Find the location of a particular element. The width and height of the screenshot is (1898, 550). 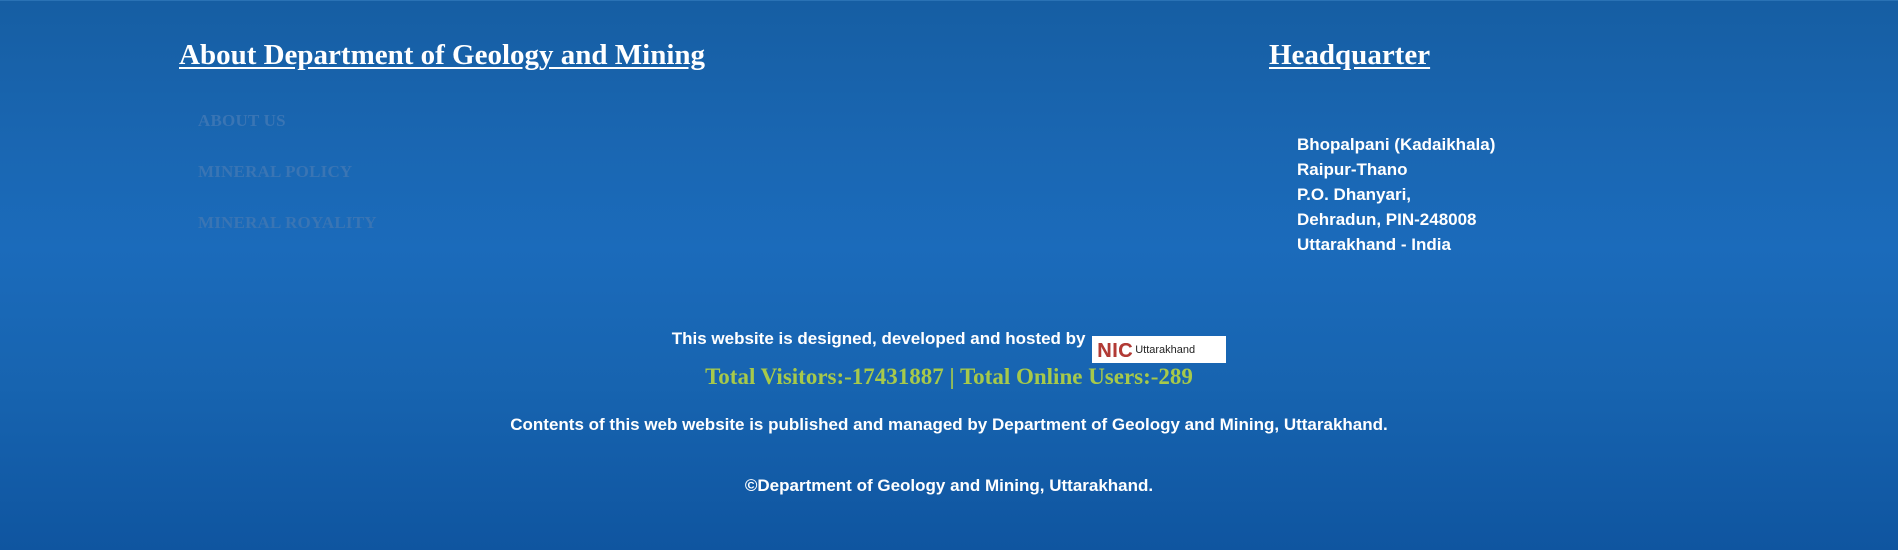

about-heading: About Department of Geology and Mining is located at coordinates (442, 55).